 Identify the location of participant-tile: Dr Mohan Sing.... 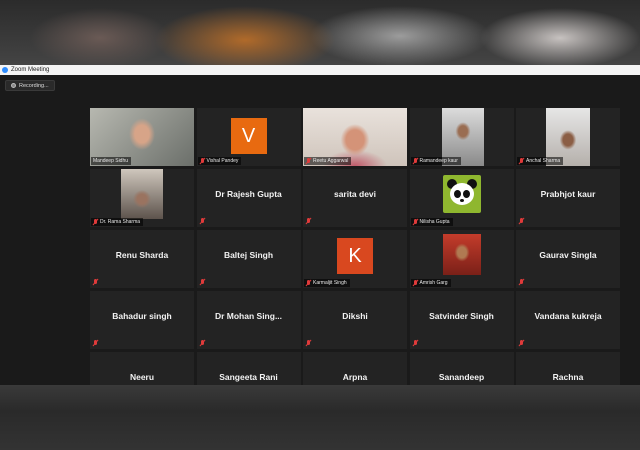
(248, 320).